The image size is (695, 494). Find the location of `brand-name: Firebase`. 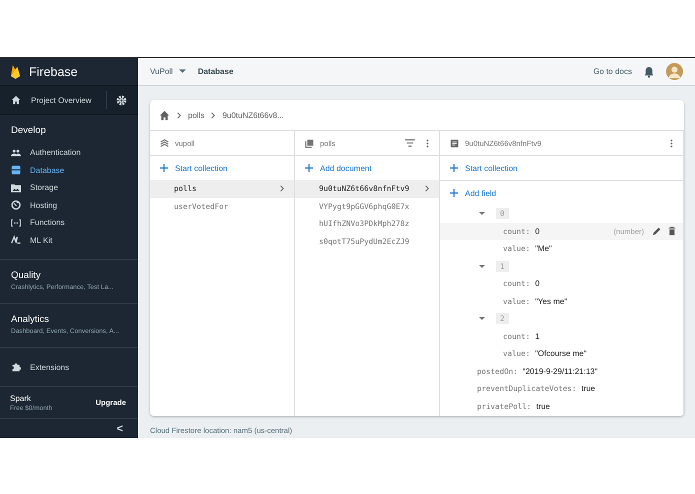

brand-name: Firebase is located at coordinates (53, 71).